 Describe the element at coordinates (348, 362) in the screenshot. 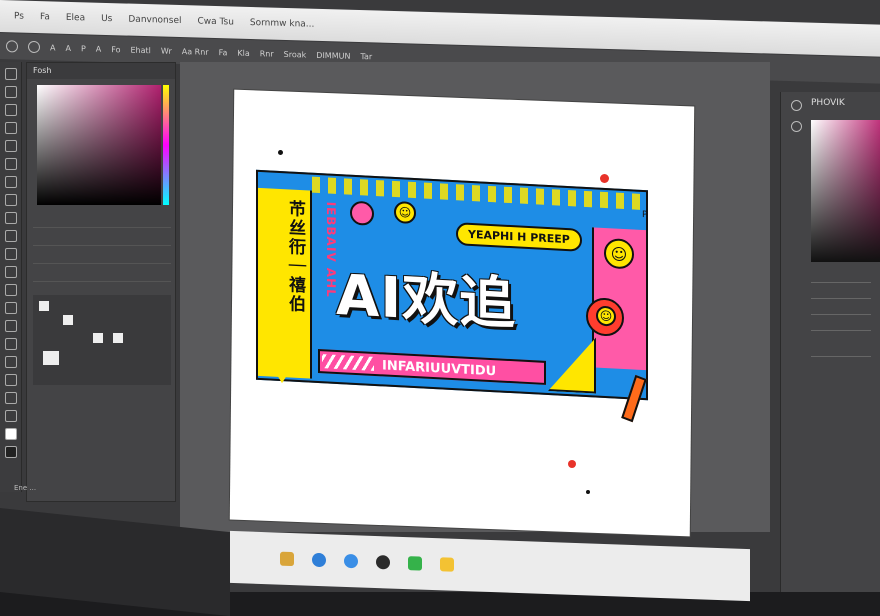

I see `banner-stripes` at that location.